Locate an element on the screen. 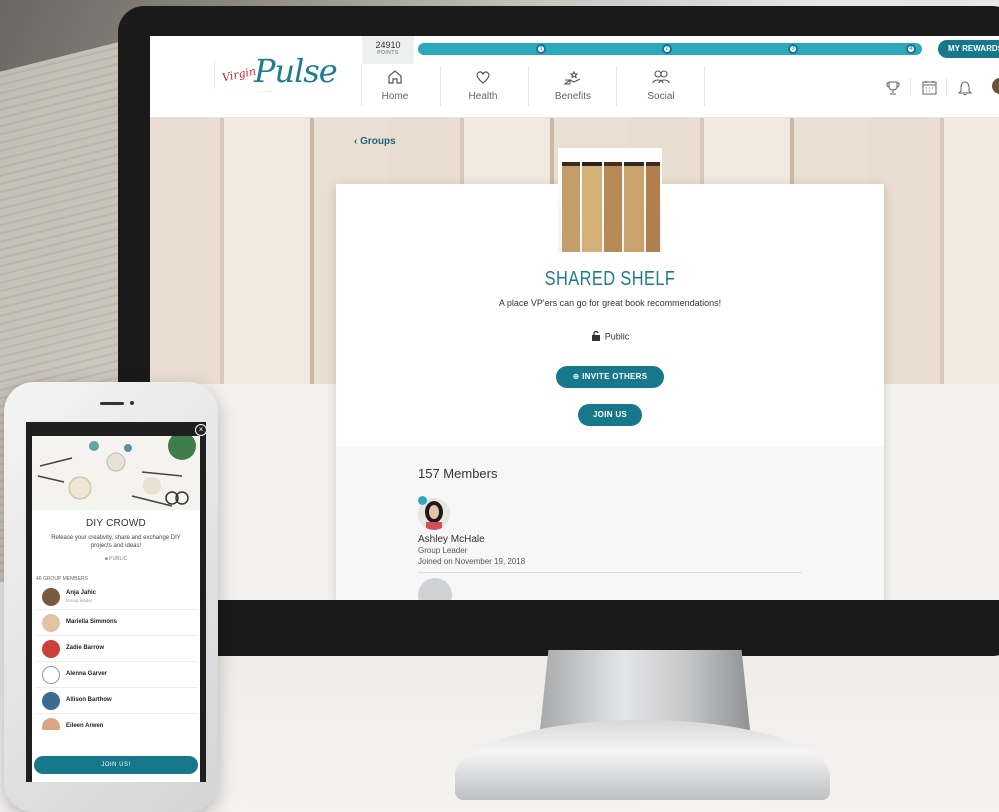 Image resolution: width=999 pixels, height=812 pixels. mobile-member-row: Eileen Arwen is located at coordinates (117, 722).